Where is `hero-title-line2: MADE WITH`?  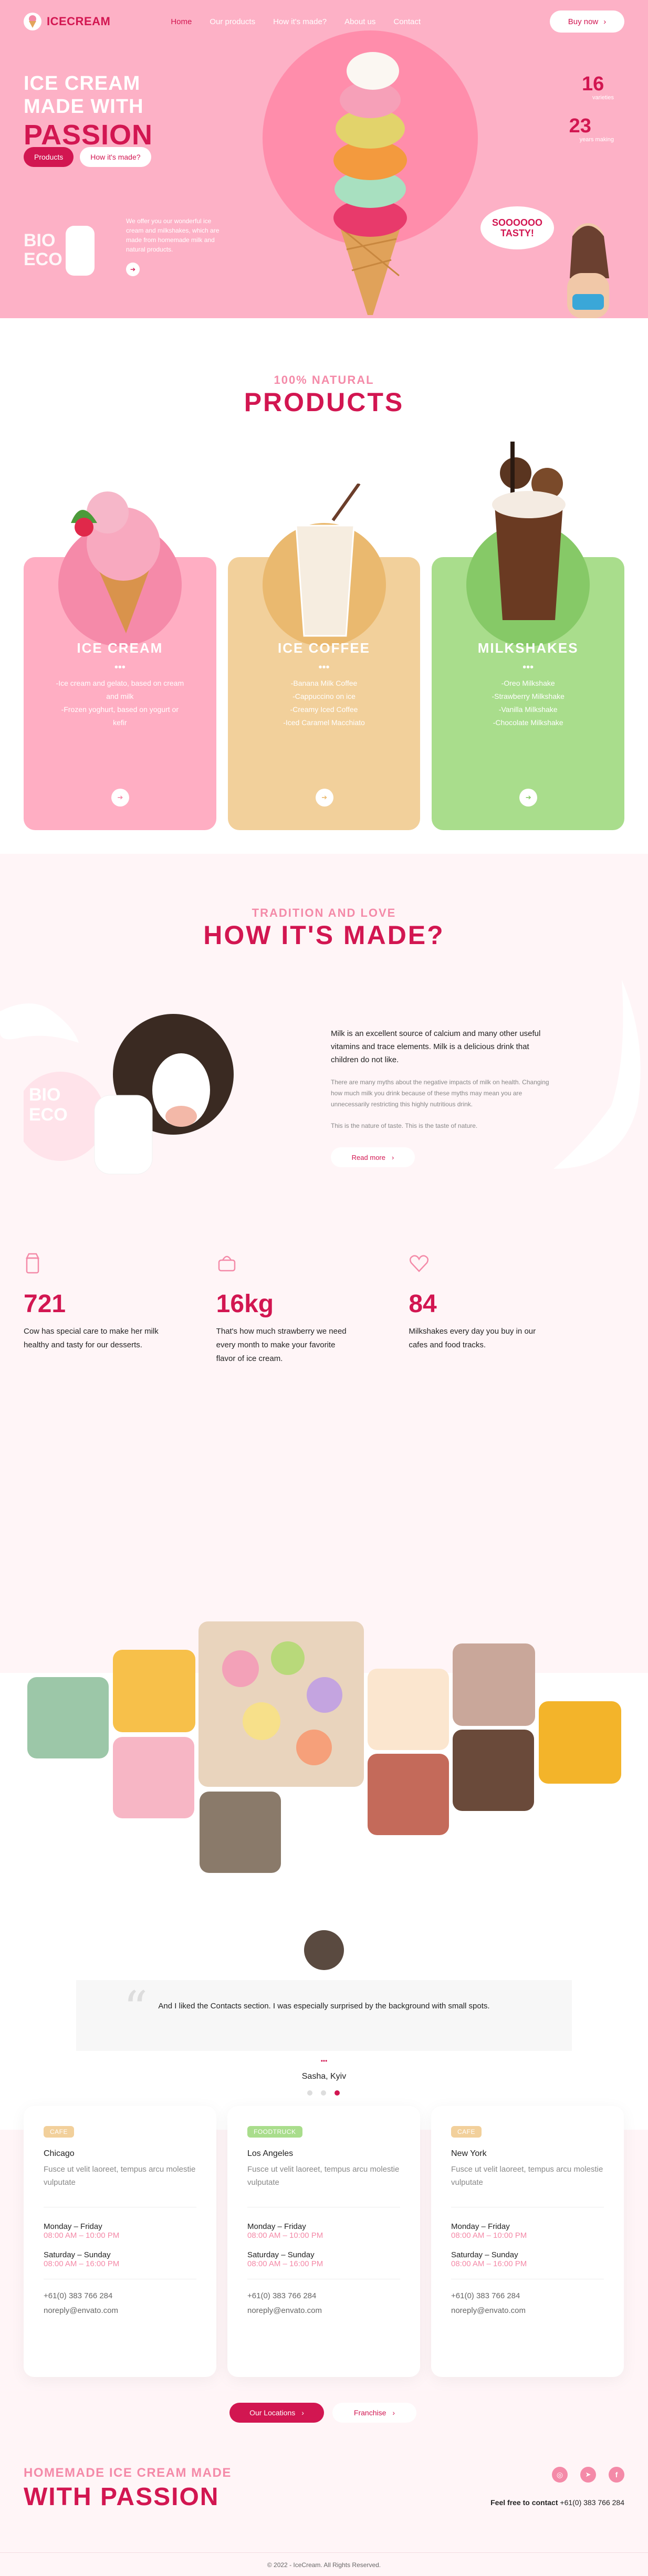
hero-title-line2: MADE WITH is located at coordinates (84, 107).